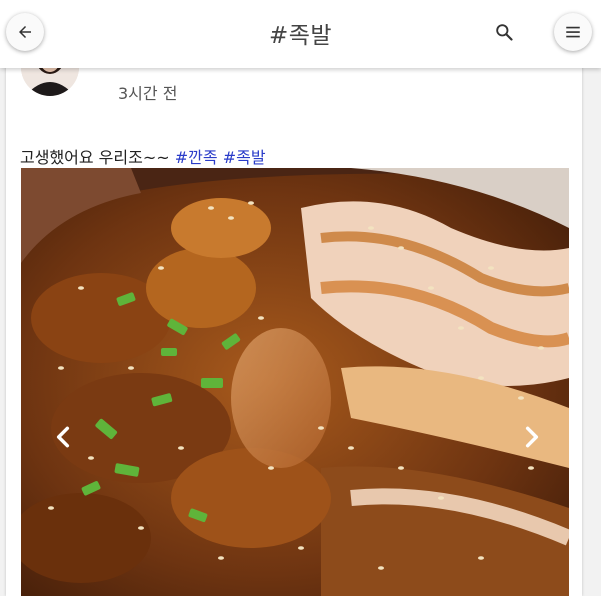  I want to click on search-icon, so click(504, 32).